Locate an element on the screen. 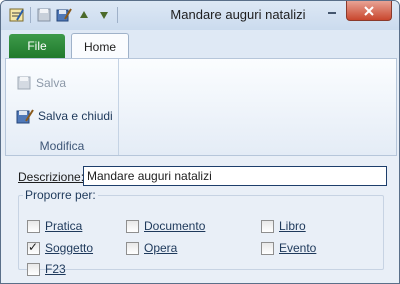  close-icon is located at coordinates (369, 10).